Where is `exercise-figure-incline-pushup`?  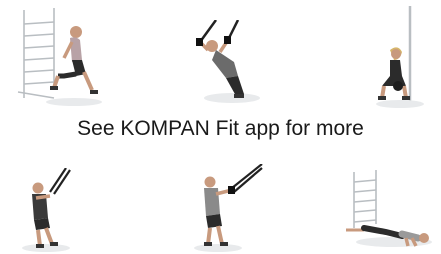 exercise-figure-incline-pushup is located at coordinates (389, 208).